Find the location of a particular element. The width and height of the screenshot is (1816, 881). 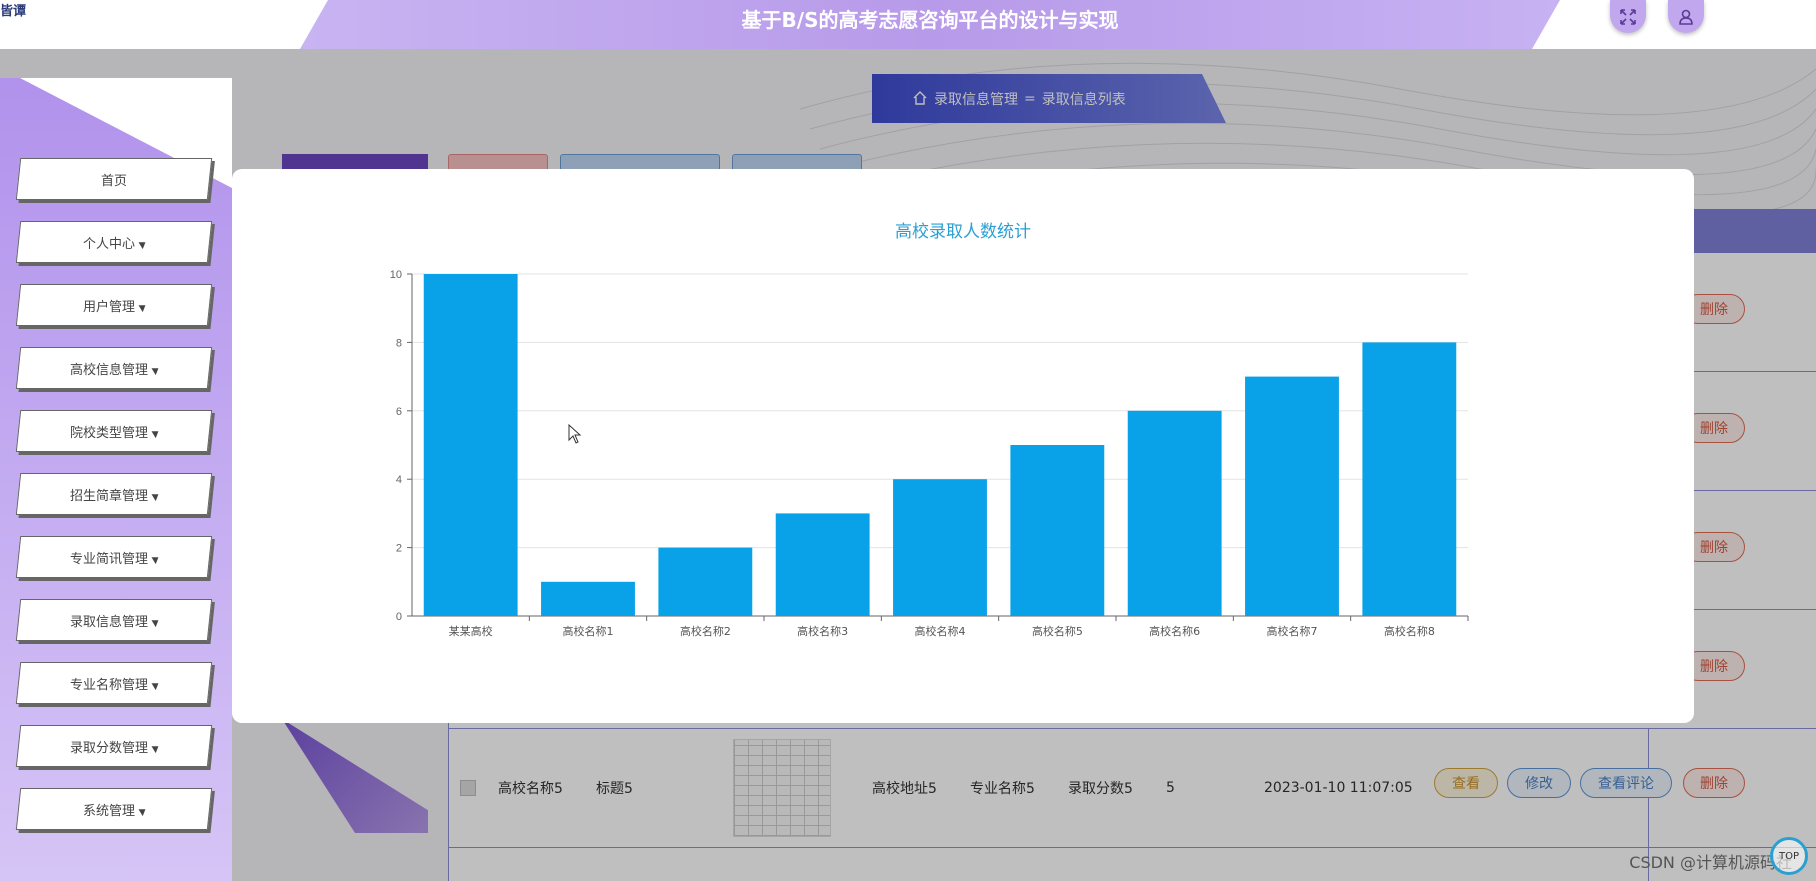

sidebar-item: 用户管理 ▼ is located at coordinates (114, 305).